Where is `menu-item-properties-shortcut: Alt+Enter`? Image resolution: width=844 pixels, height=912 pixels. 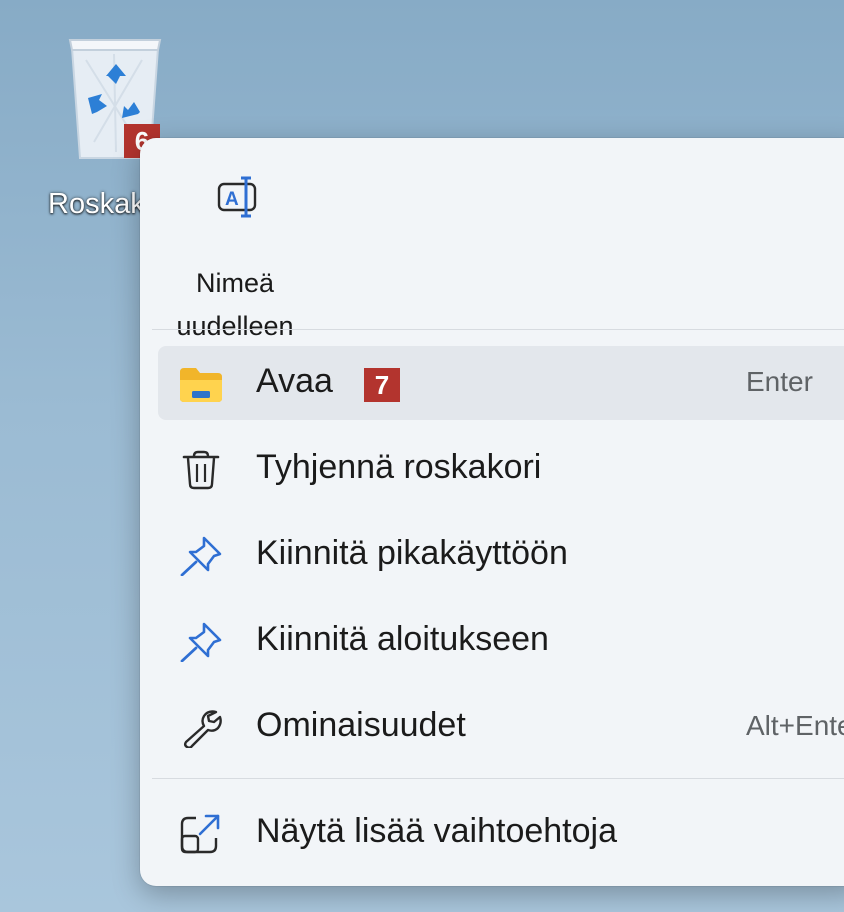 menu-item-properties-shortcut: Alt+Enter is located at coordinates (795, 725).